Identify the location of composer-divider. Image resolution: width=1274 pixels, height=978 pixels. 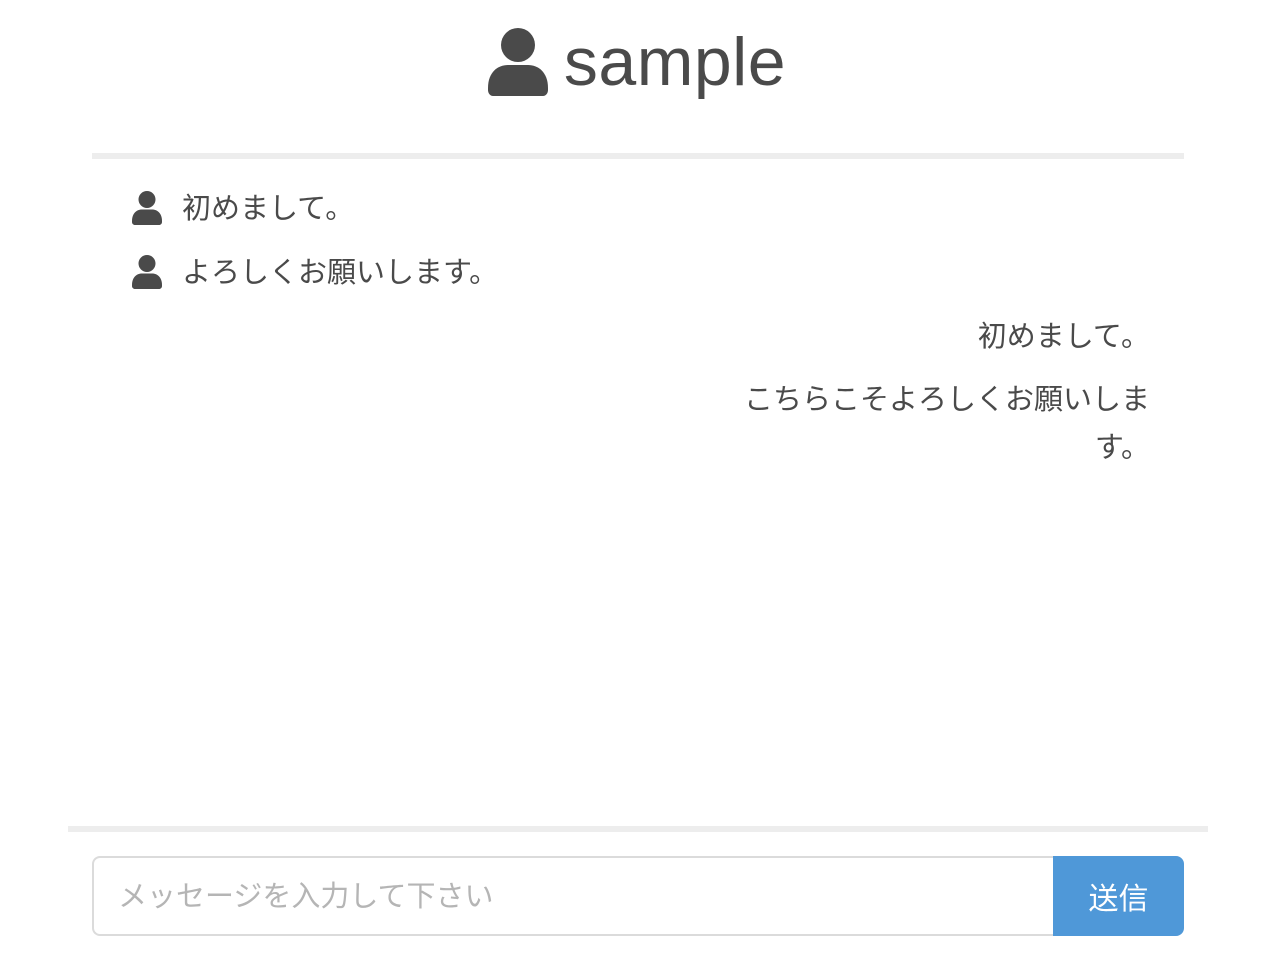
(638, 829).